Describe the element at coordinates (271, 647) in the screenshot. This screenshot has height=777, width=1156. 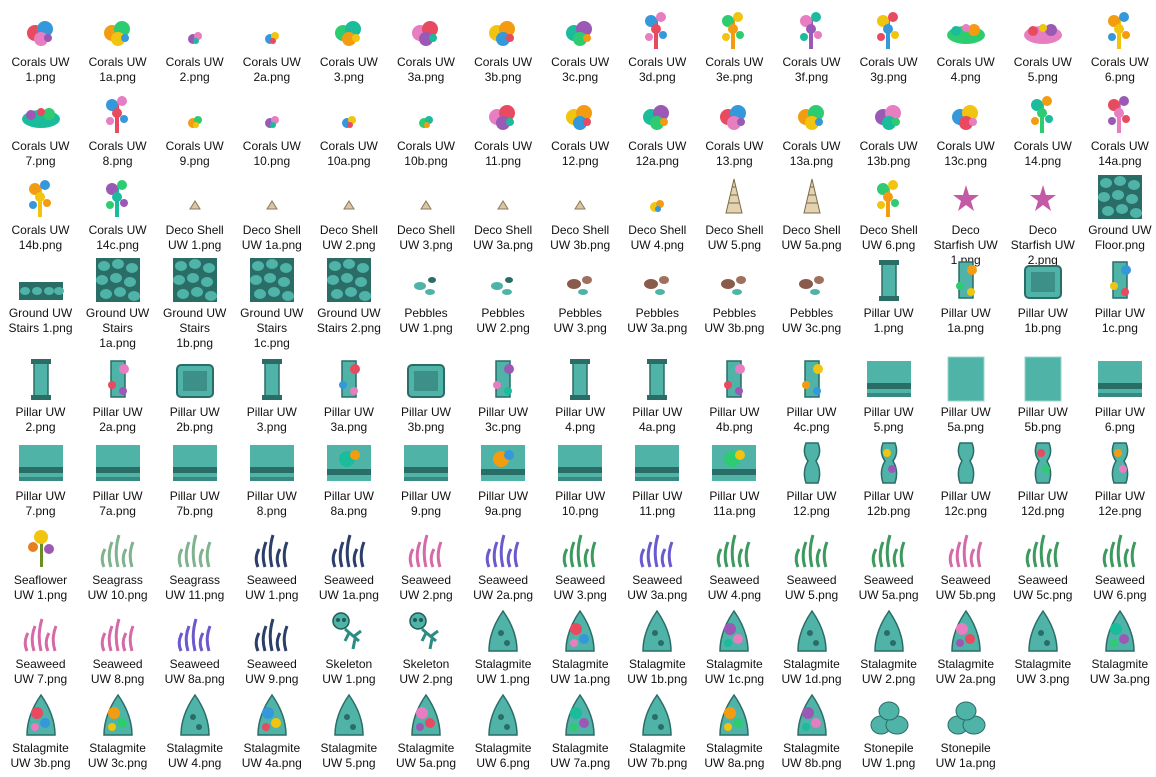
I see `file-item: Seaweed UW 9.png` at that location.